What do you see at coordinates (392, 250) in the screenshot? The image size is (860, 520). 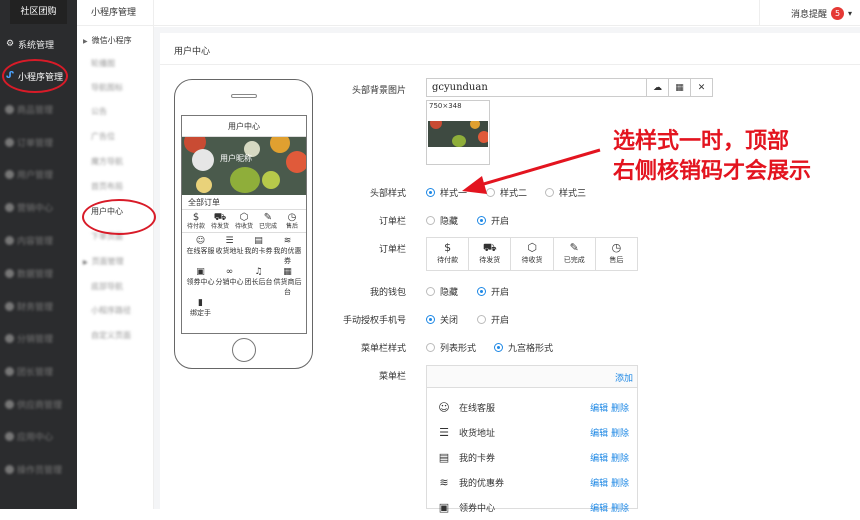 I see `label-order-bar-2: 订单栏` at bounding box center [392, 250].